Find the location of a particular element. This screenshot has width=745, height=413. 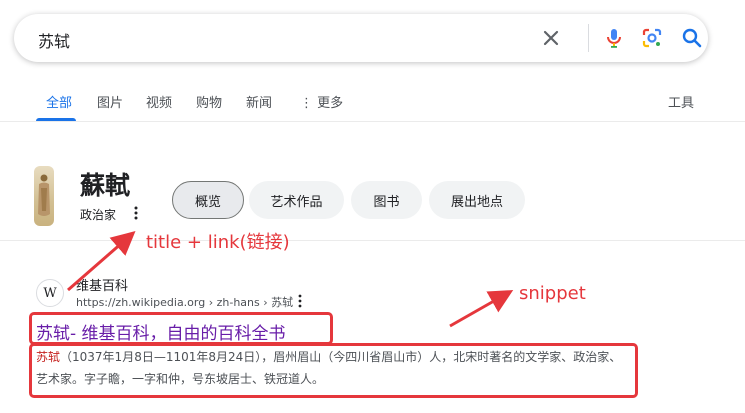

tools-button: 工具 is located at coordinates (681, 101).